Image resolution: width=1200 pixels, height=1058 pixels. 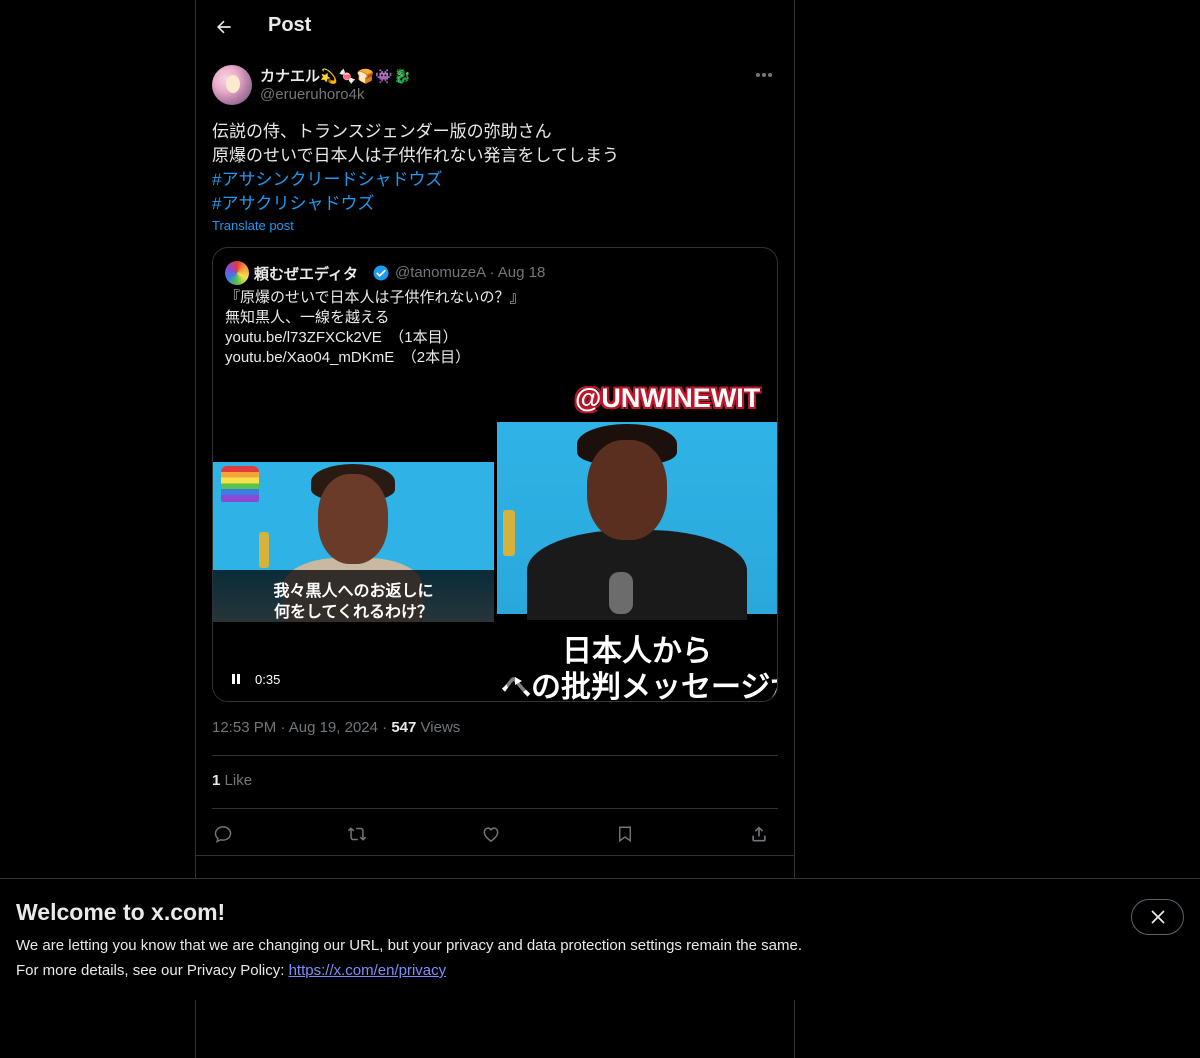 I want to click on action-bar, so click(x=495, y=834).